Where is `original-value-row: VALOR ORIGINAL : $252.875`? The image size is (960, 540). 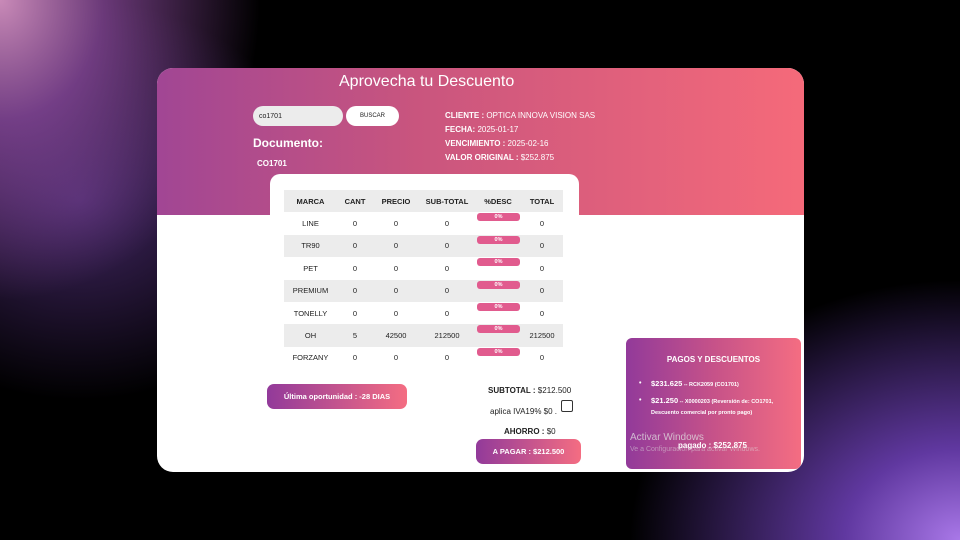
original-value-row: VALOR ORIGINAL : $252.875 is located at coordinates (520, 158).